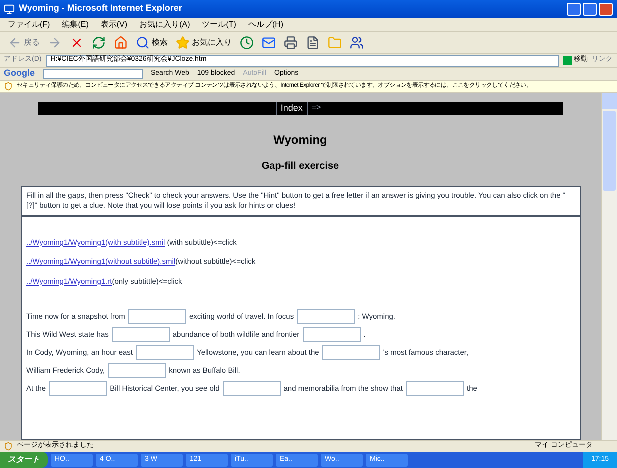 This screenshot has height=468, width=617. I want to click on close-button, so click(606, 9).